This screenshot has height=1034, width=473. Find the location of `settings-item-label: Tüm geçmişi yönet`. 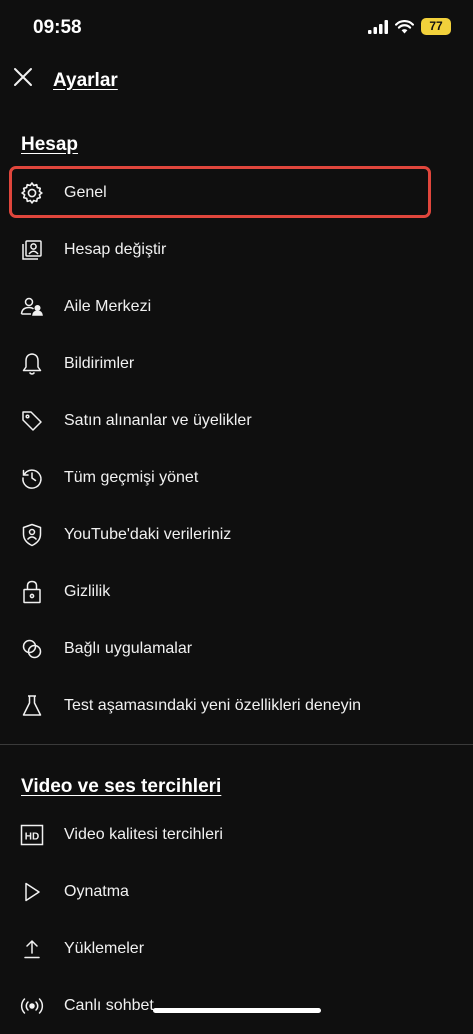

settings-item-label: Tüm geçmişi yönet is located at coordinates (131, 477).